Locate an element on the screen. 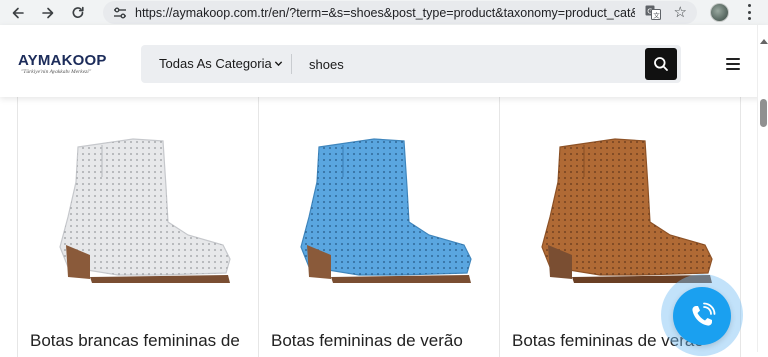  product-title: Botas femininas de verão is located at coordinates (367, 341).